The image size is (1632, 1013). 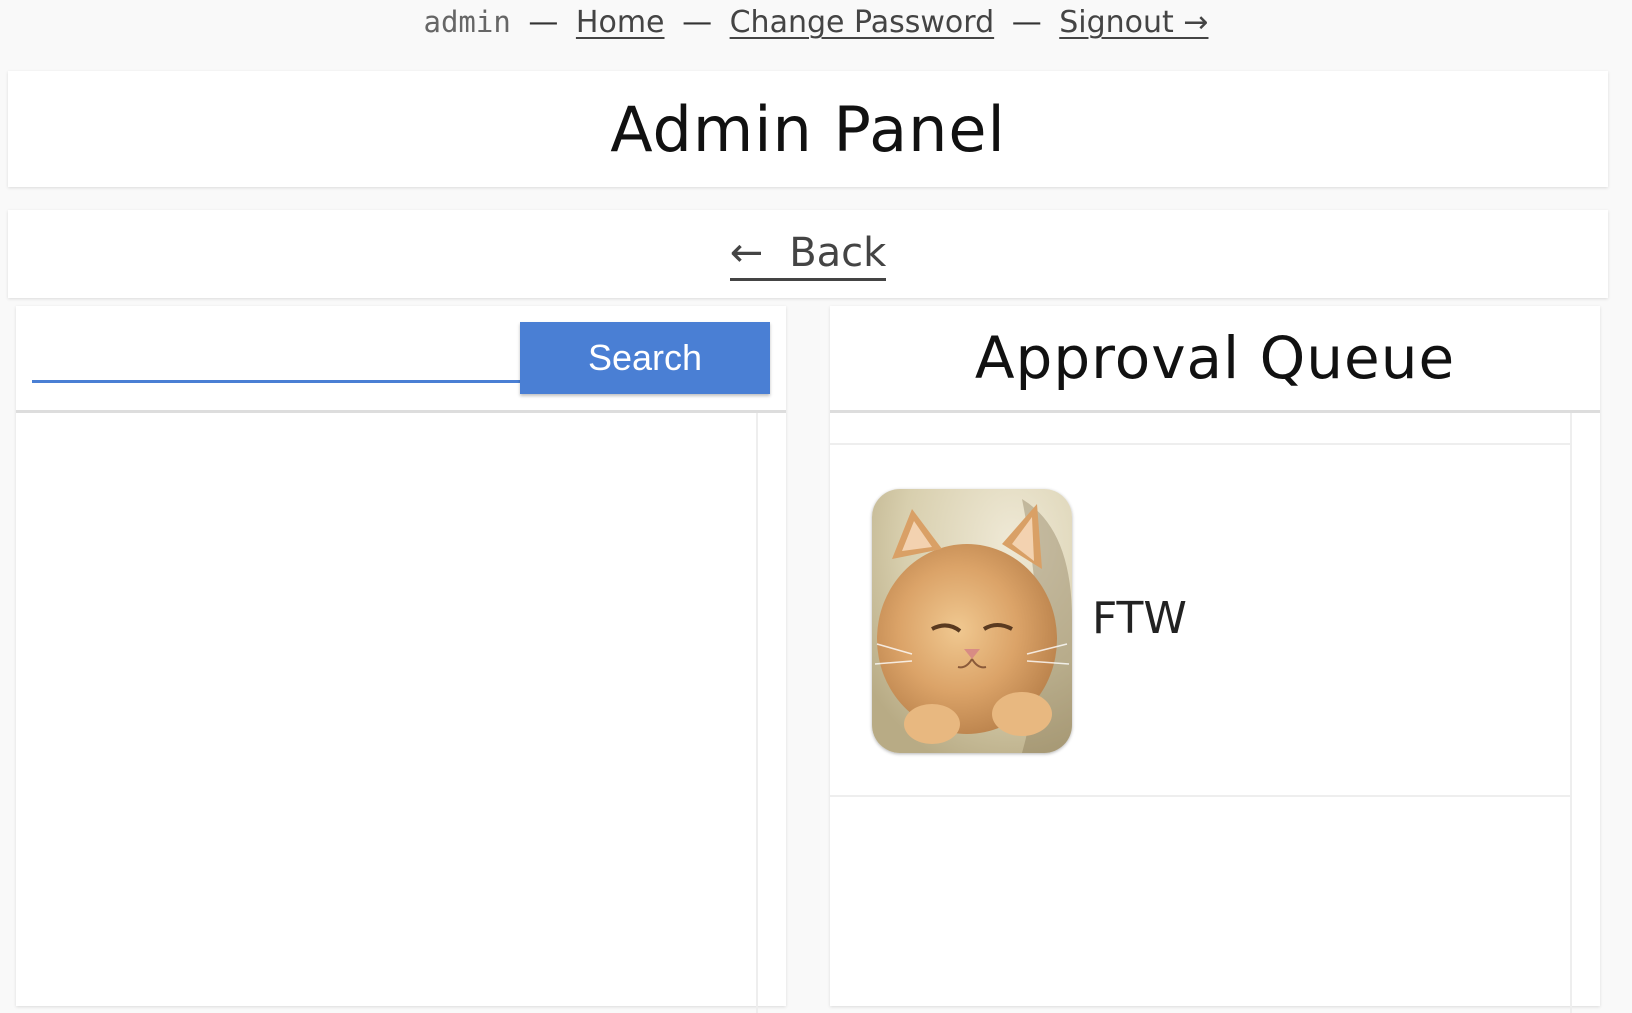 What do you see at coordinates (1215, 358) in the screenshot?
I see `approval-queue-title: Approval Queue` at bounding box center [1215, 358].